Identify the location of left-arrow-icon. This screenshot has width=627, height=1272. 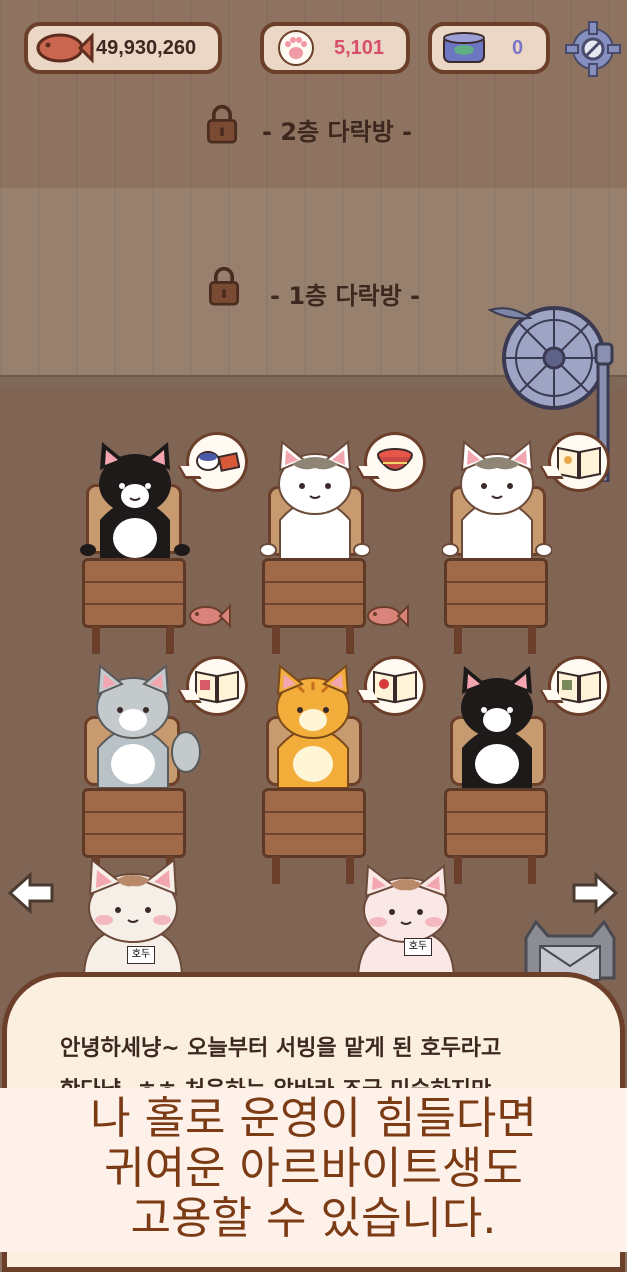
(31, 893).